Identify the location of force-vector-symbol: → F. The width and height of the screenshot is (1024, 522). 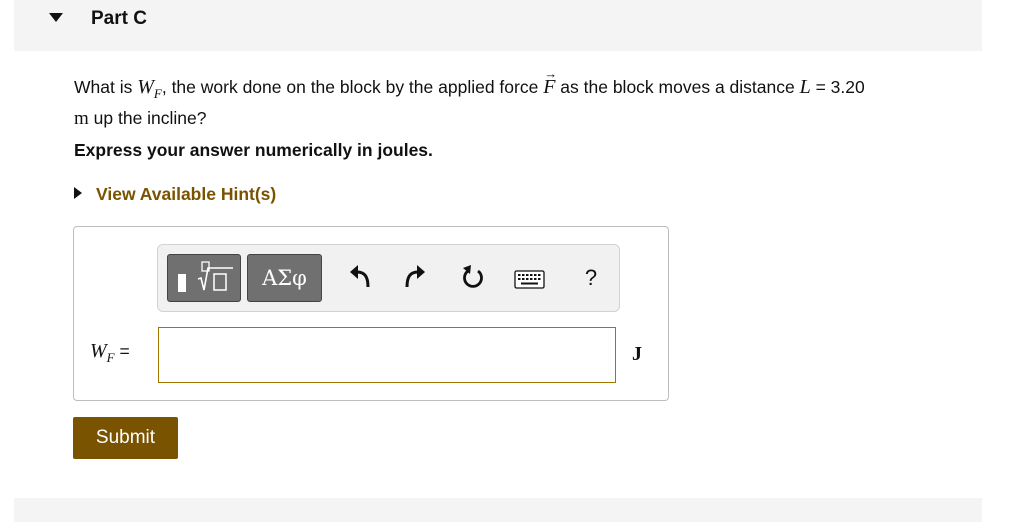
(550, 82).